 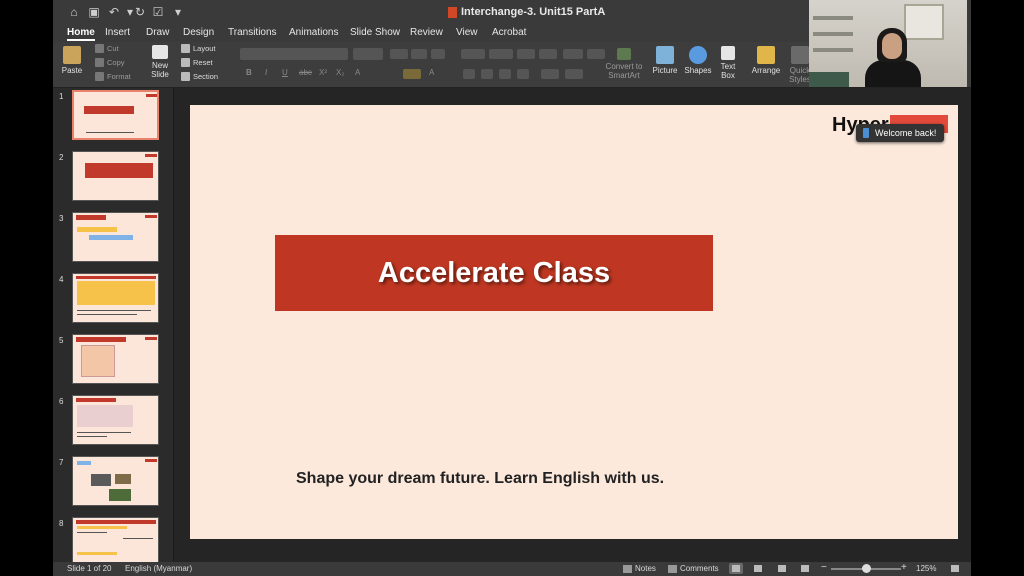 What do you see at coordinates (61, 218) in the screenshot?
I see `thumbnail-number: 3` at bounding box center [61, 218].